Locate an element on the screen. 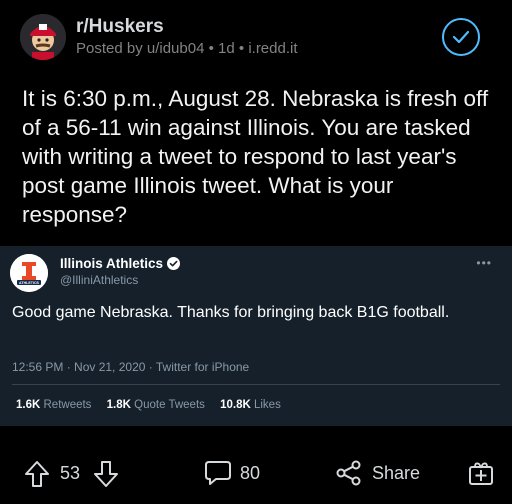 Image resolution: width=512 pixels, height=504 pixels. comment-bubble-icon is located at coordinates (218, 473).